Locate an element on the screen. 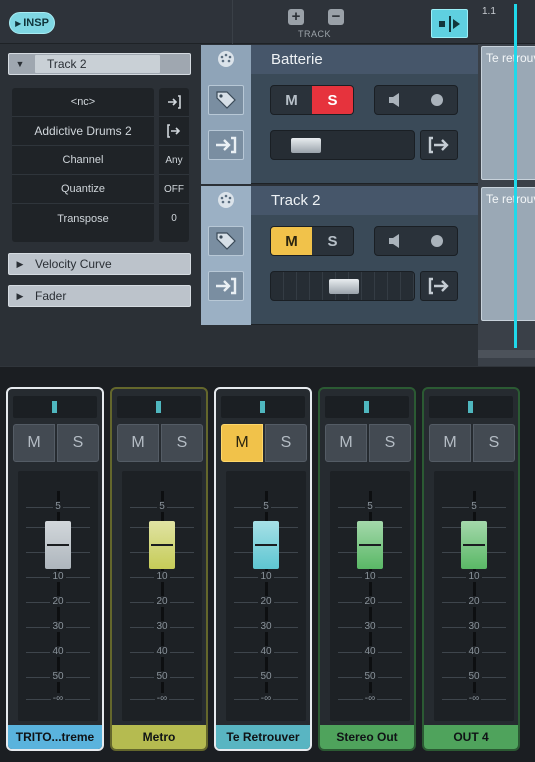  inspector-channel-value: Any is located at coordinates (174, 160).